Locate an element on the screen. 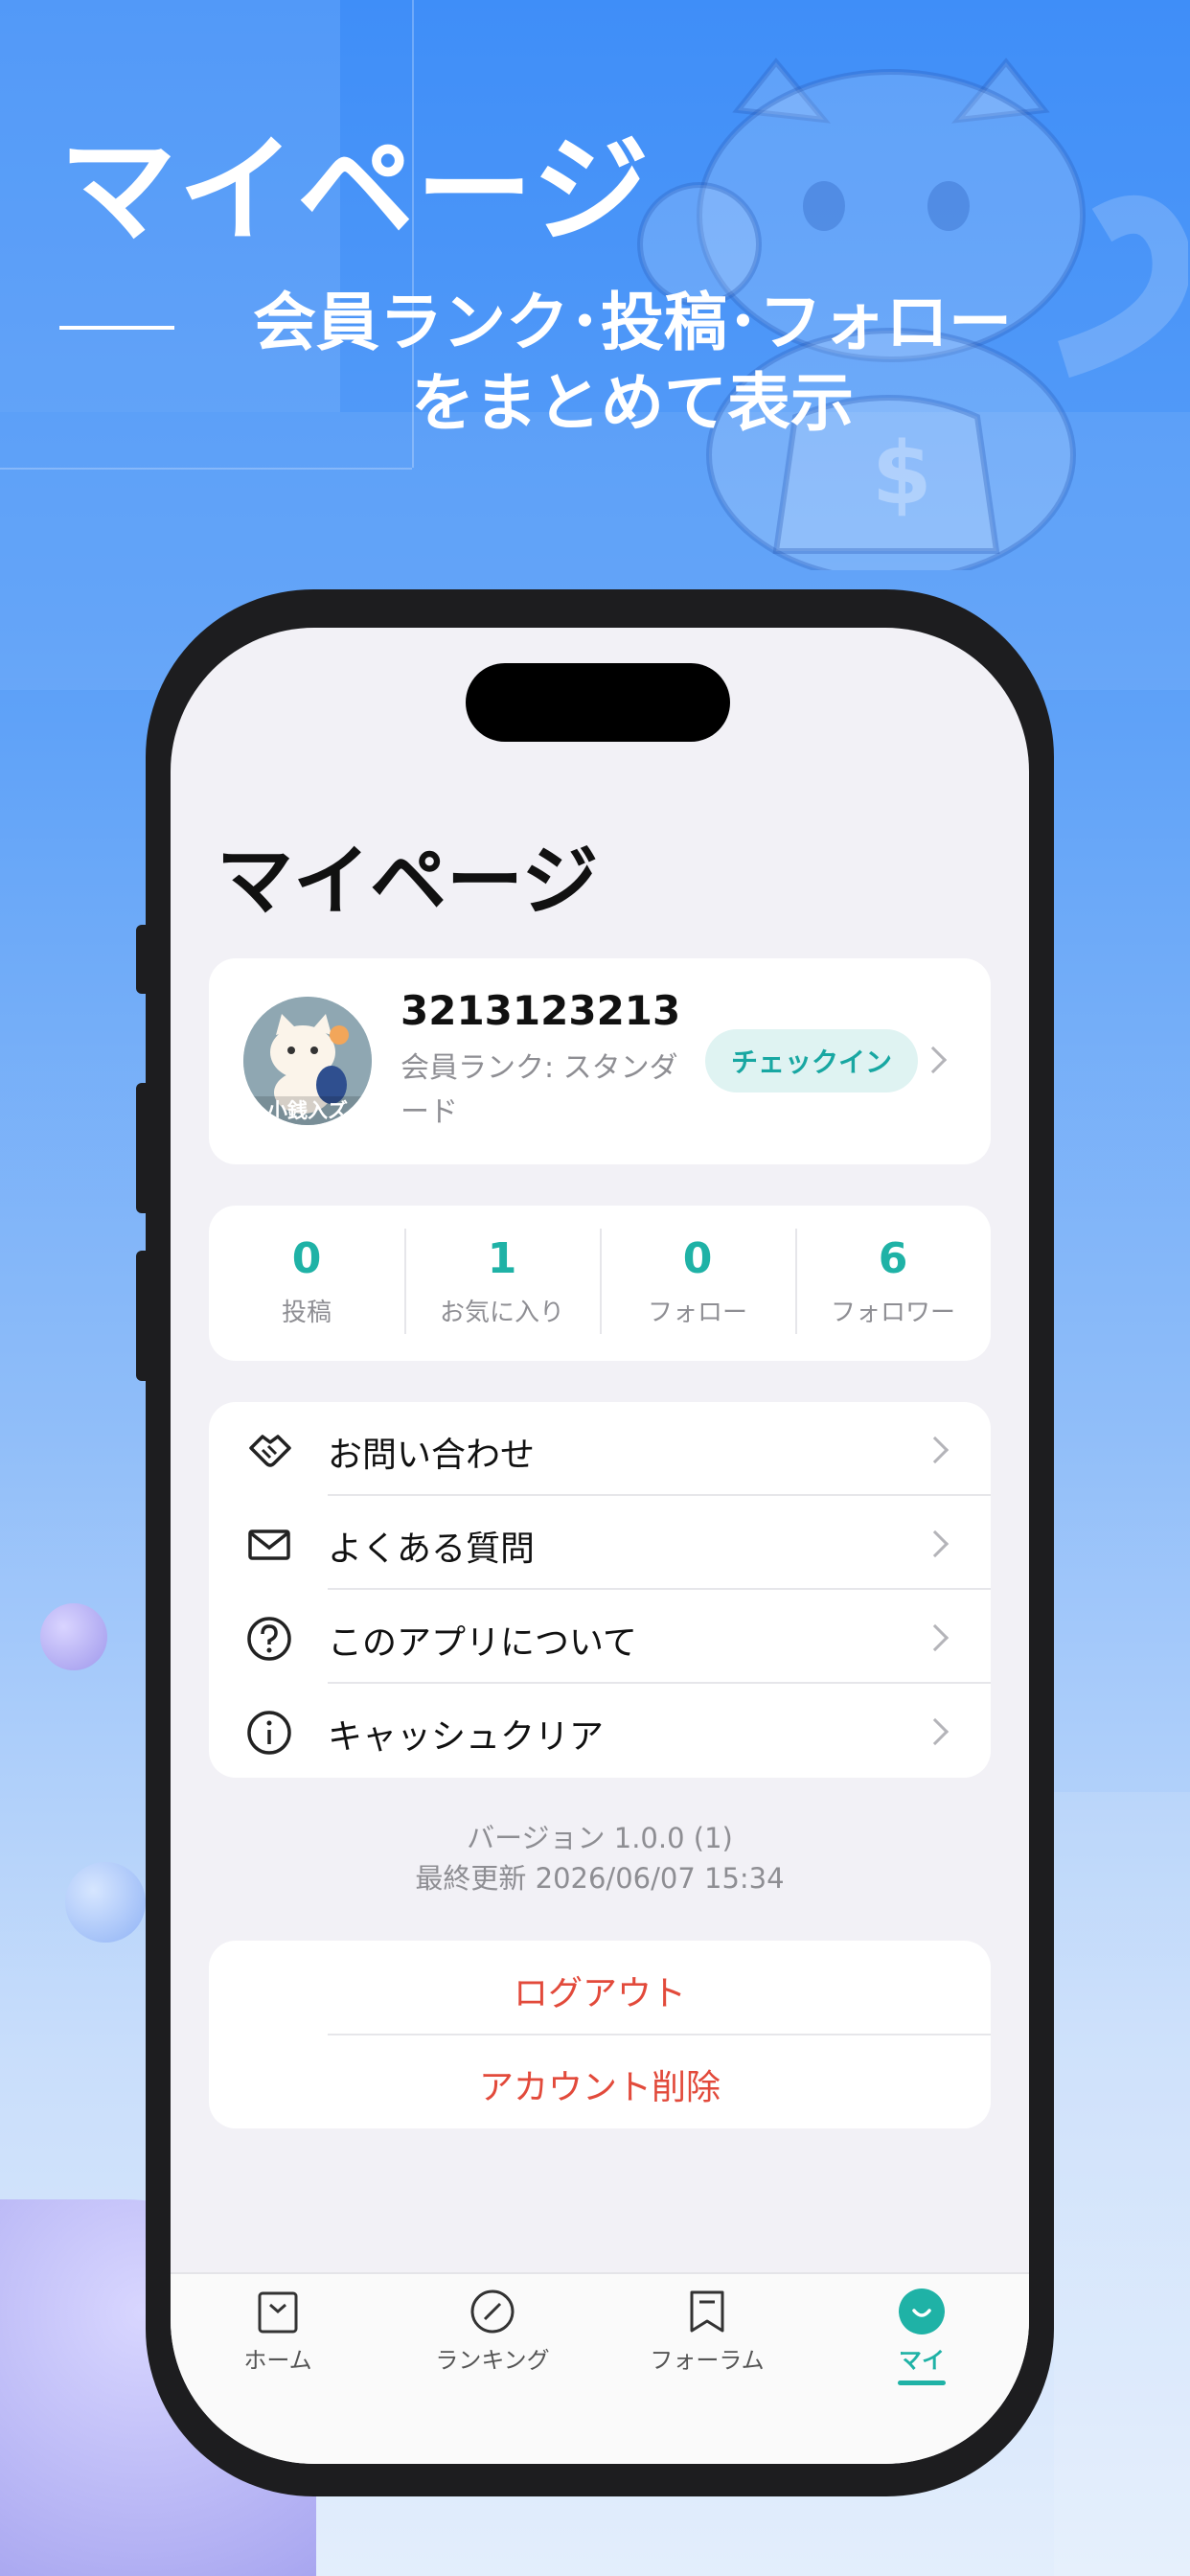 The width and height of the screenshot is (1190, 2576). menu-item-clear-cache: キャッシュクリア is located at coordinates (600, 1731).